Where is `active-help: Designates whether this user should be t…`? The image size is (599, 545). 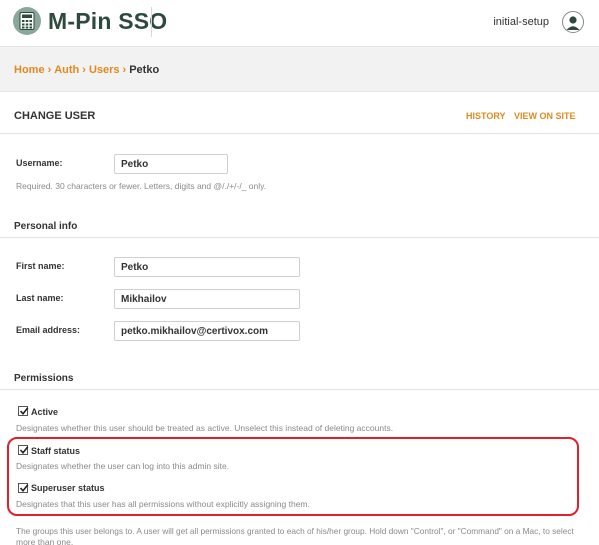
active-help: Designates whether this user should be t… is located at coordinates (205, 428).